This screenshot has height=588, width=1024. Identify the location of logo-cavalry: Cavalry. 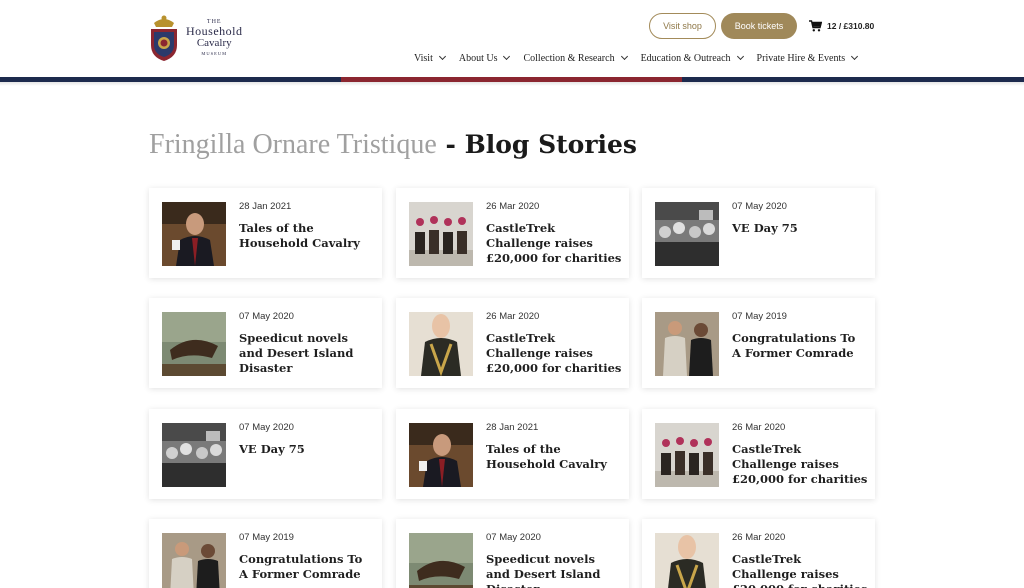
(214, 43).